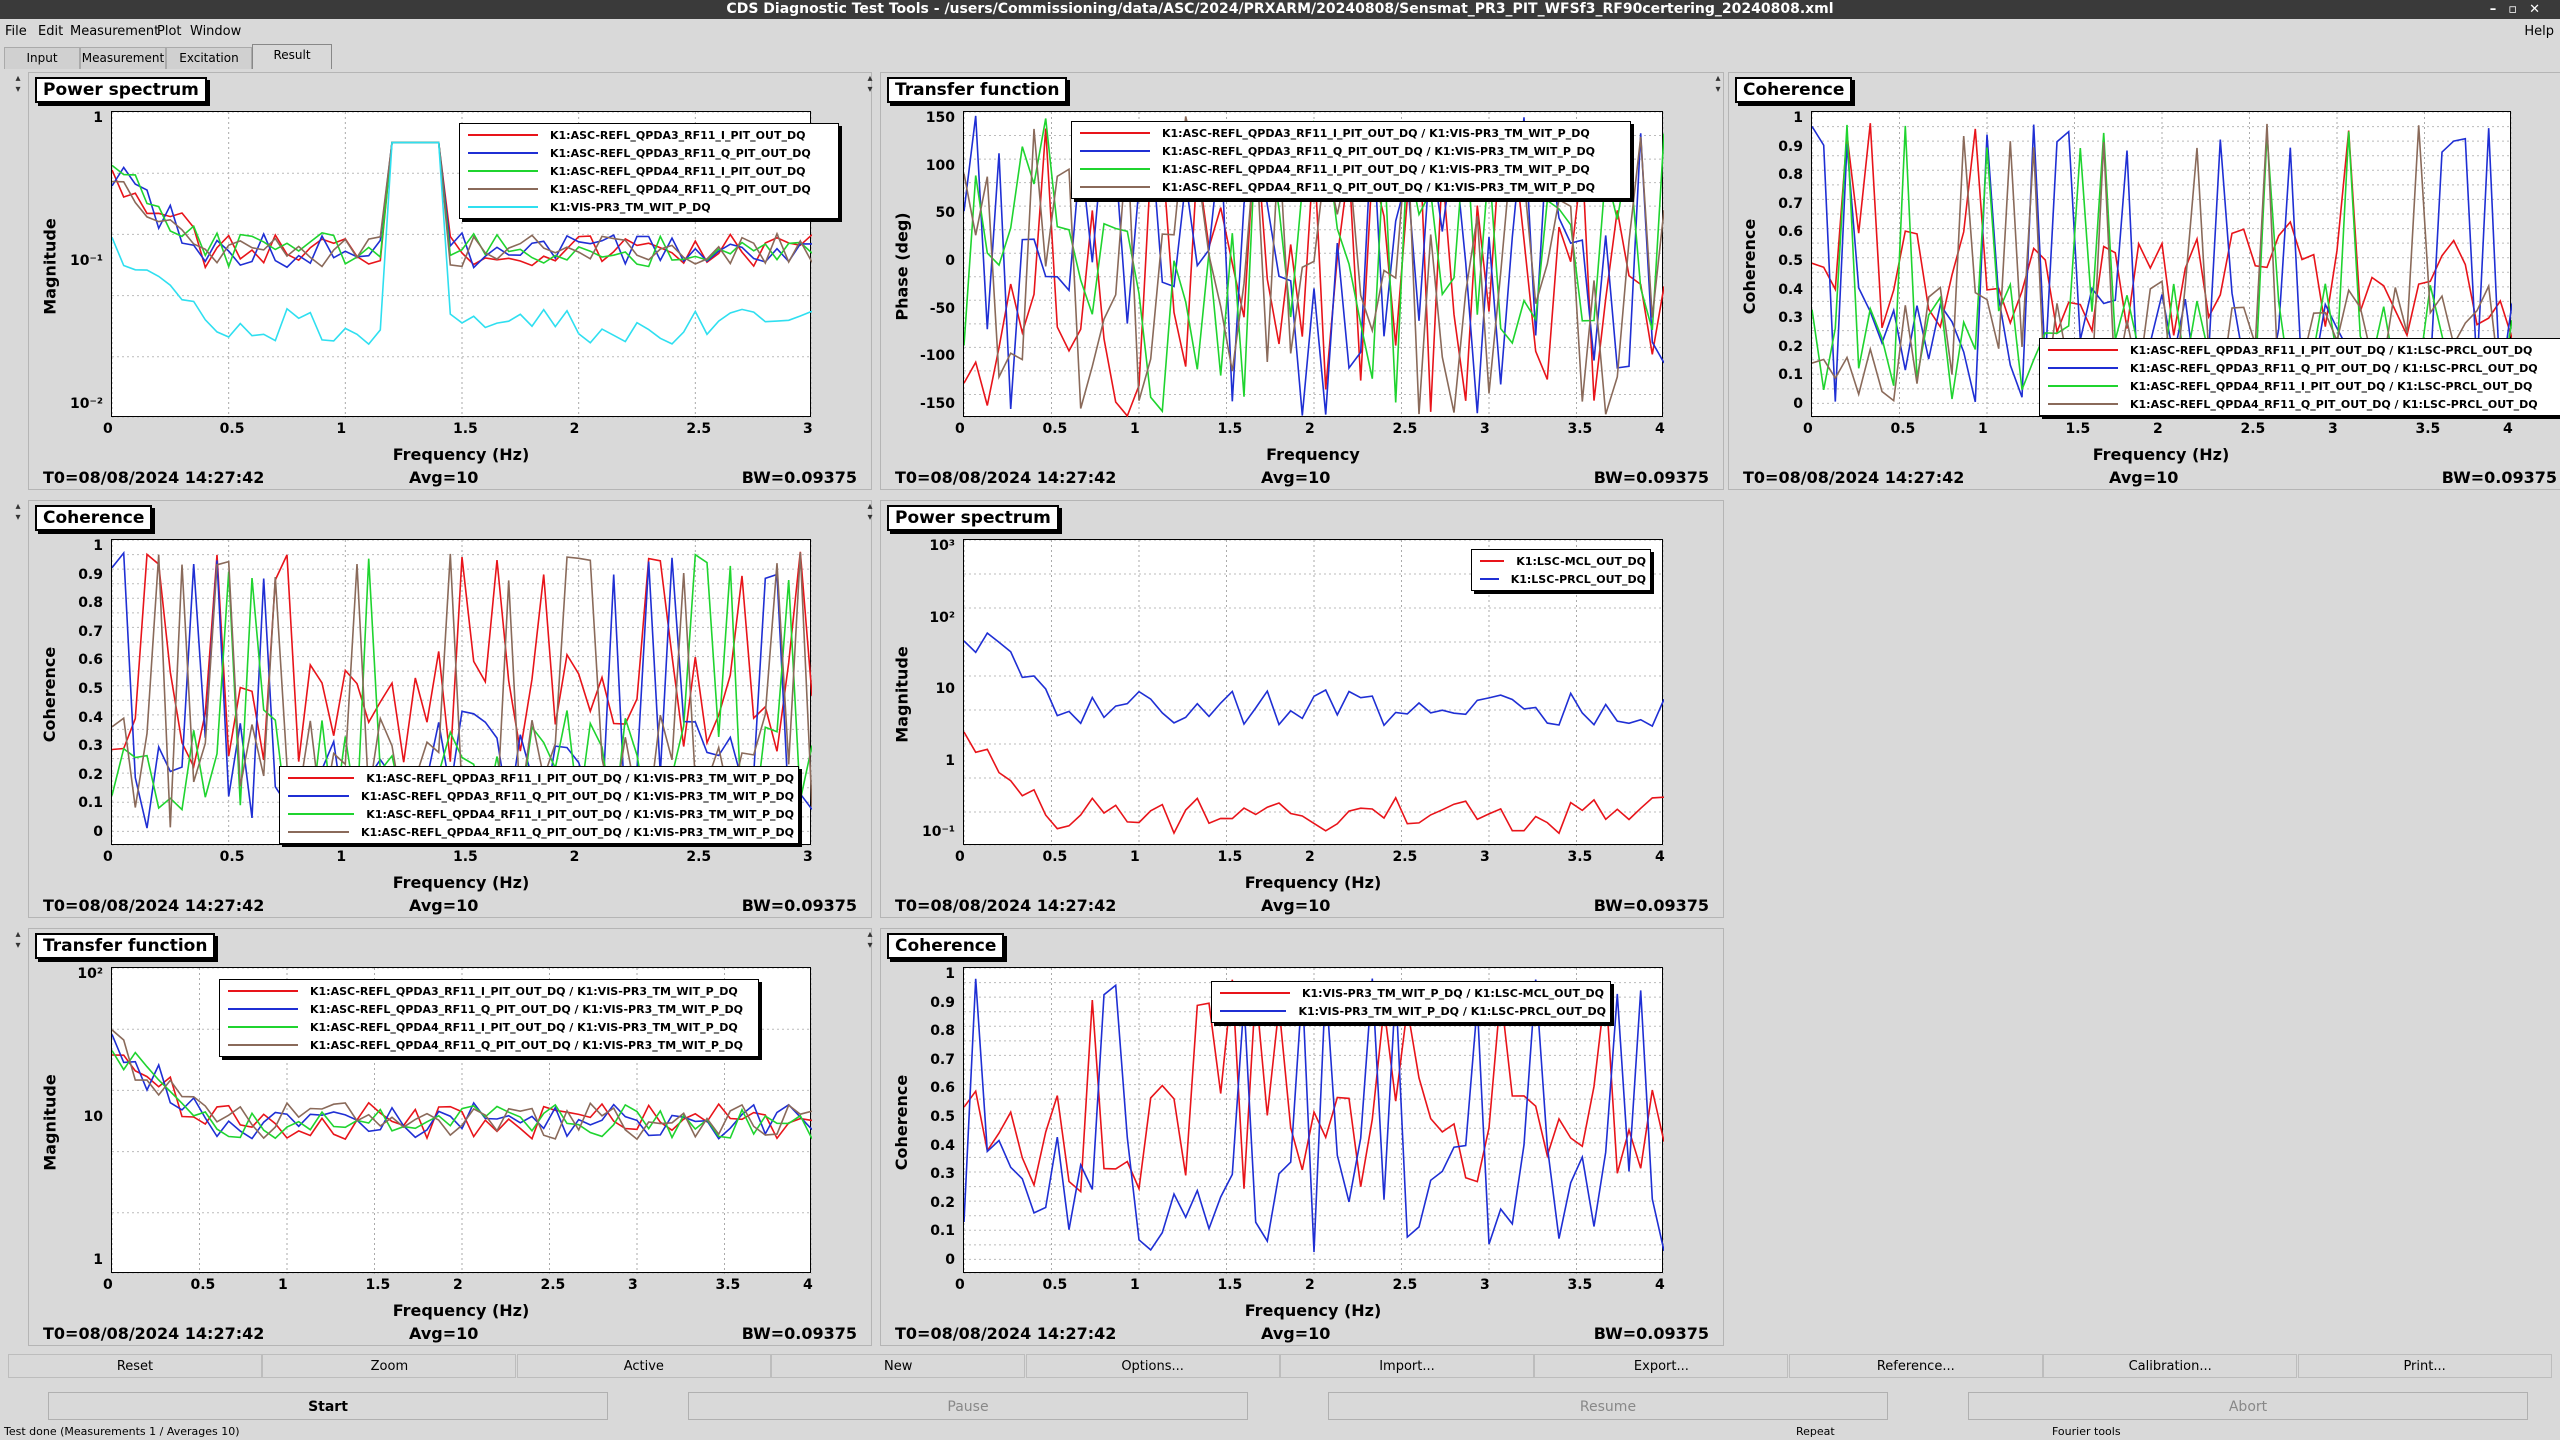 This screenshot has width=2560, height=1440. What do you see at coordinates (2248, 1406) in the screenshot?
I see `abort-button: Abort` at bounding box center [2248, 1406].